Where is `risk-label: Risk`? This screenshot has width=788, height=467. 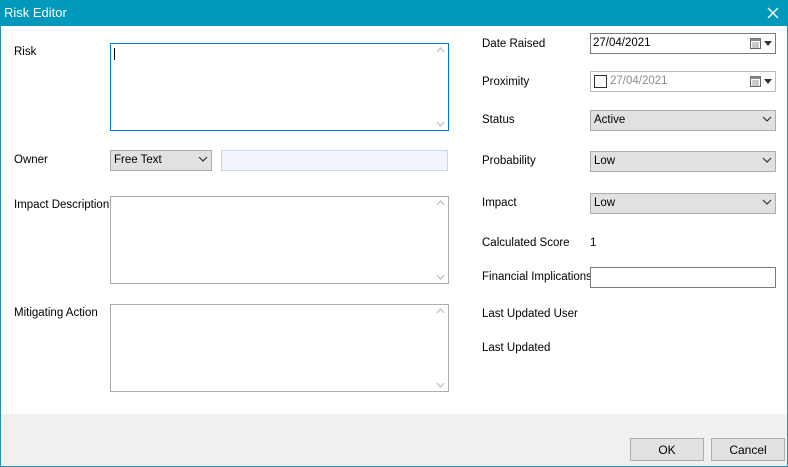
risk-label: Risk is located at coordinates (25, 52).